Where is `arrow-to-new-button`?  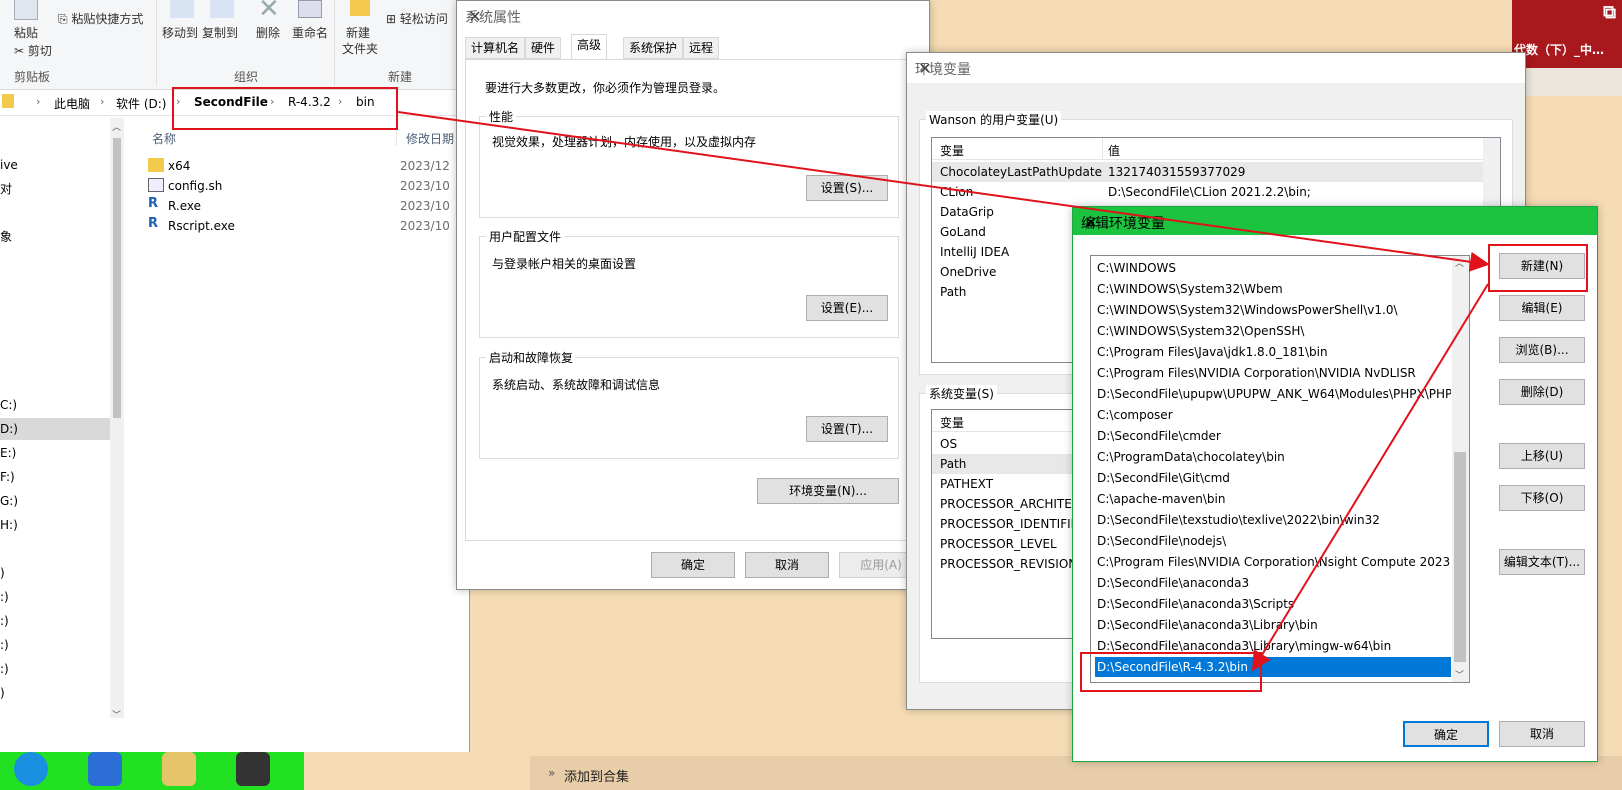 arrow-to-new-button is located at coordinates (943, 191).